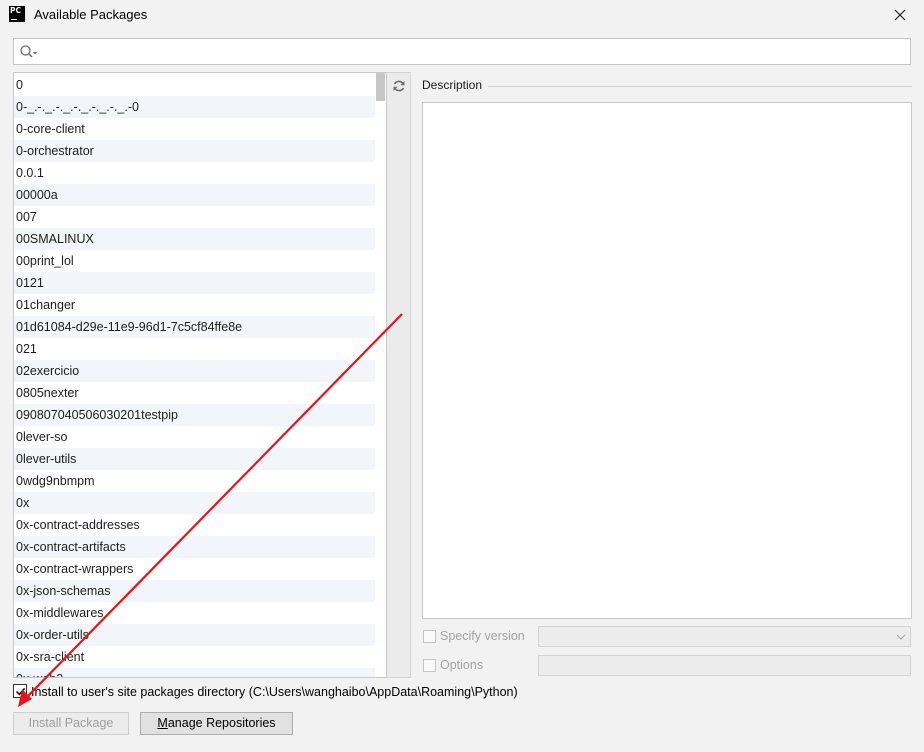 Image resolution: width=924 pixels, height=752 pixels. I want to click on options-label: Options, so click(462, 665).